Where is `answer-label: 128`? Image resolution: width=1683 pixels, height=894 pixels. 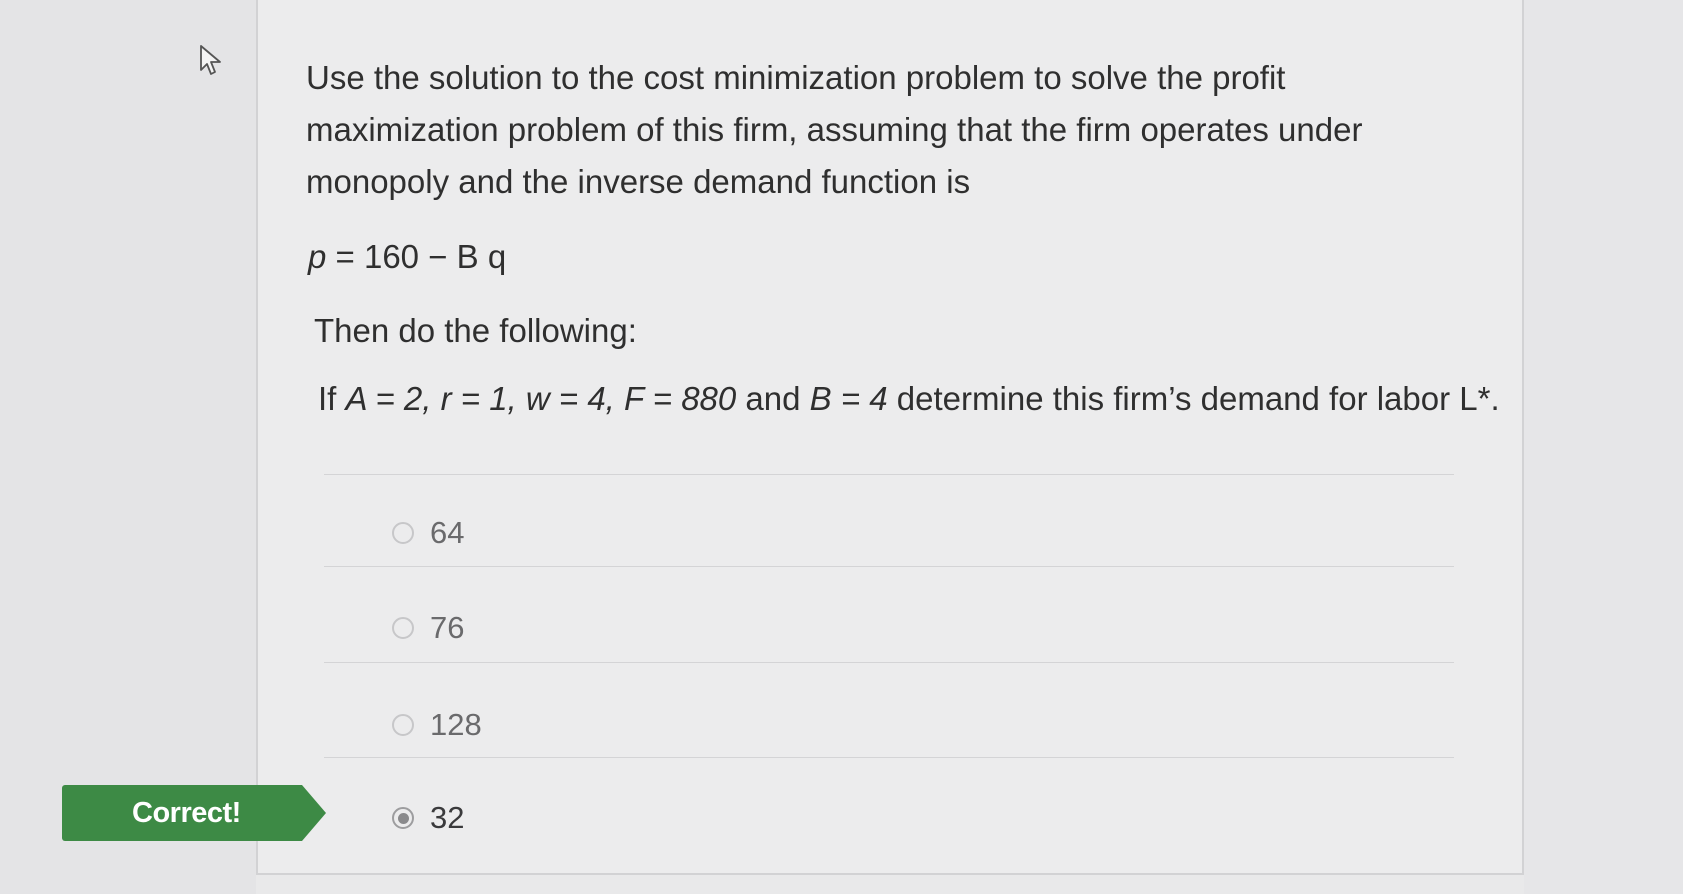 answer-label: 128 is located at coordinates (456, 724).